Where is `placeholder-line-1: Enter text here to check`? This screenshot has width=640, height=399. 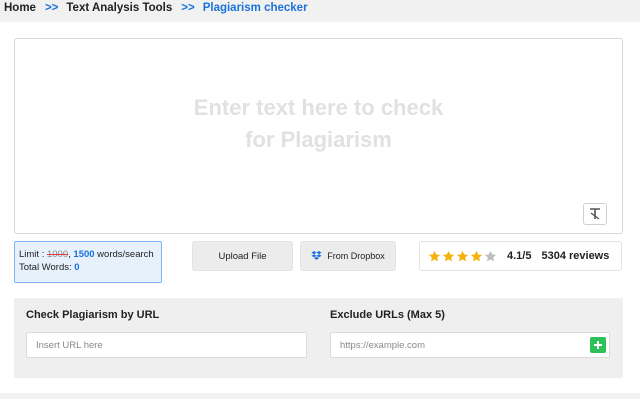 placeholder-line-1: Enter text here to check is located at coordinates (318, 107).